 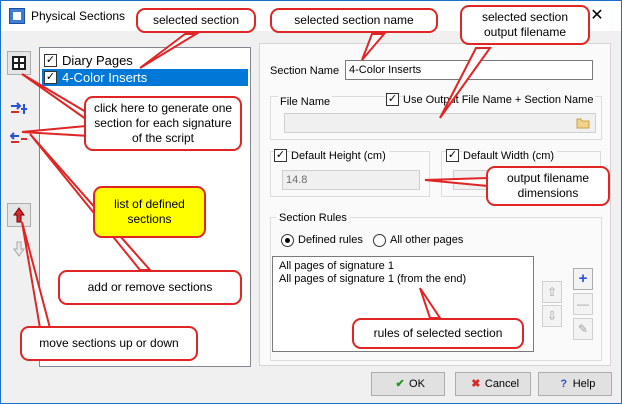 What do you see at coordinates (548, 186) in the screenshot?
I see `callout-dimensions: output filename dimensions` at bounding box center [548, 186].